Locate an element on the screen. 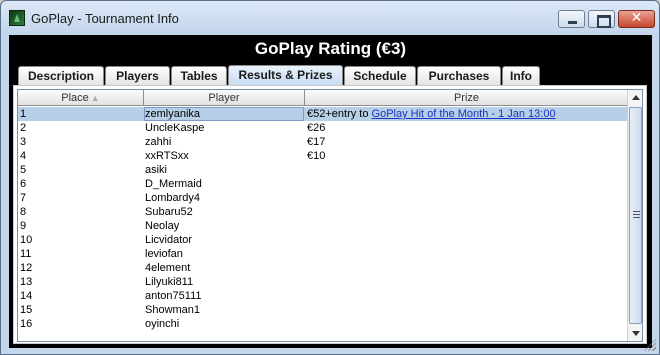 The width and height of the screenshot is (660, 355). cell-player: anton75111 is located at coordinates (173, 296).